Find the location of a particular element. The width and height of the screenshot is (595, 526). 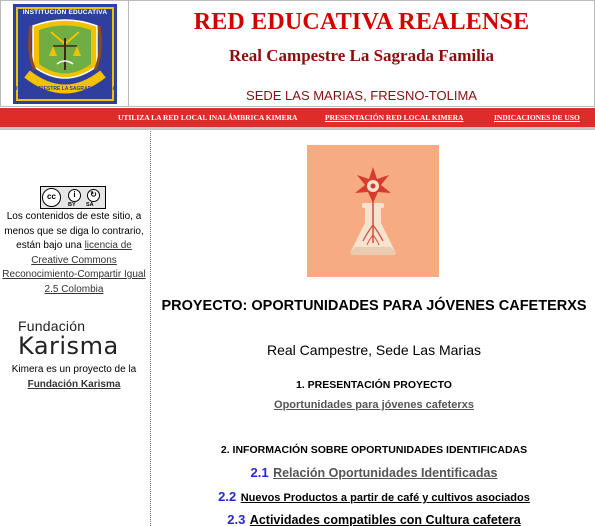

site-subtitle: Real Campestre La Sagrada Familia is located at coordinates (361, 55).